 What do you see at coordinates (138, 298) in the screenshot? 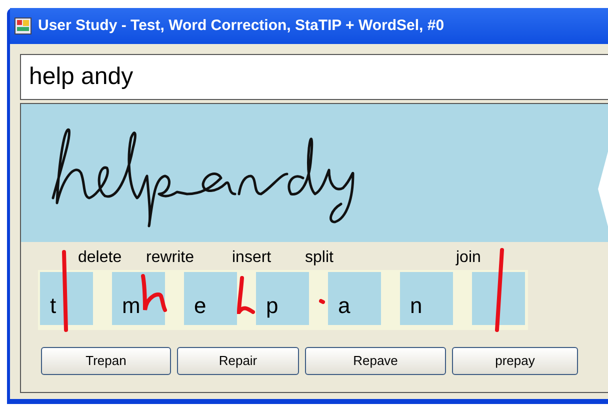
I see `letter-tile: m` at bounding box center [138, 298].